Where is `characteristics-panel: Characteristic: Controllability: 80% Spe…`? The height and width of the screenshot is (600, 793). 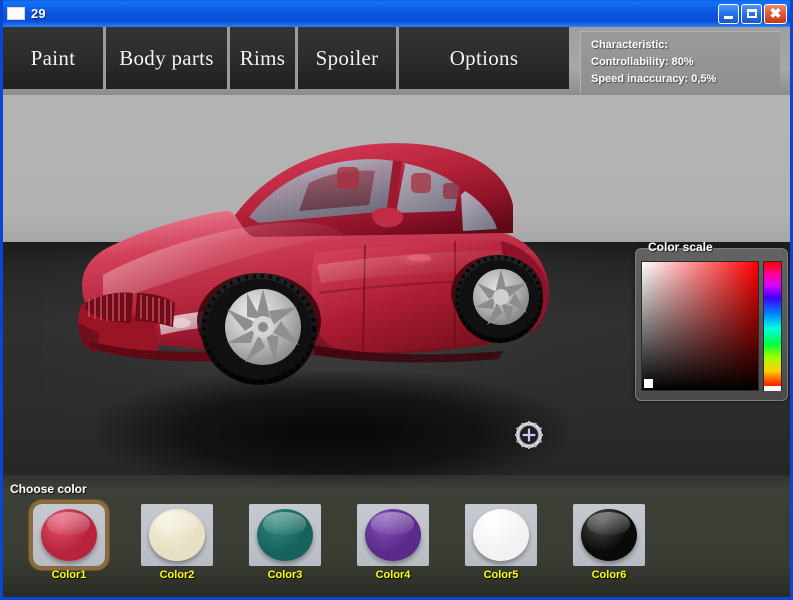
characteristics-panel: Characteristic: Controllability: 80% Spe… is located at coordinates (680, 62).